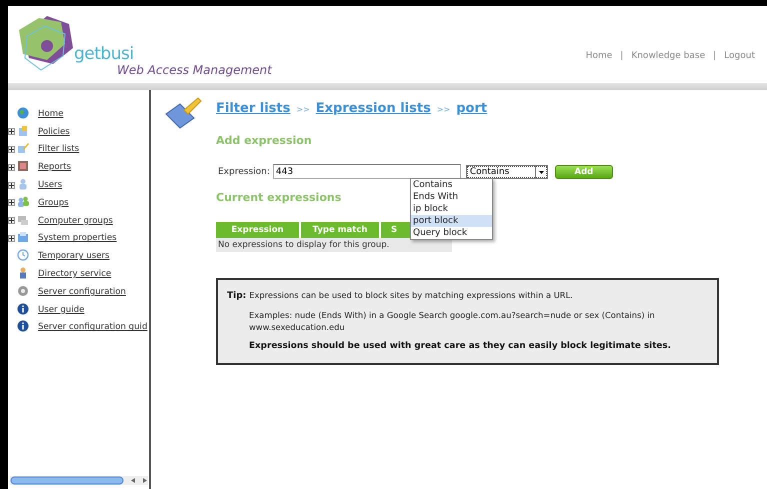 This screenshot has height=489, width=767. Describe the element at coordinates (257, 230) in the screenshot. I see `column-header: Expression` at that location.